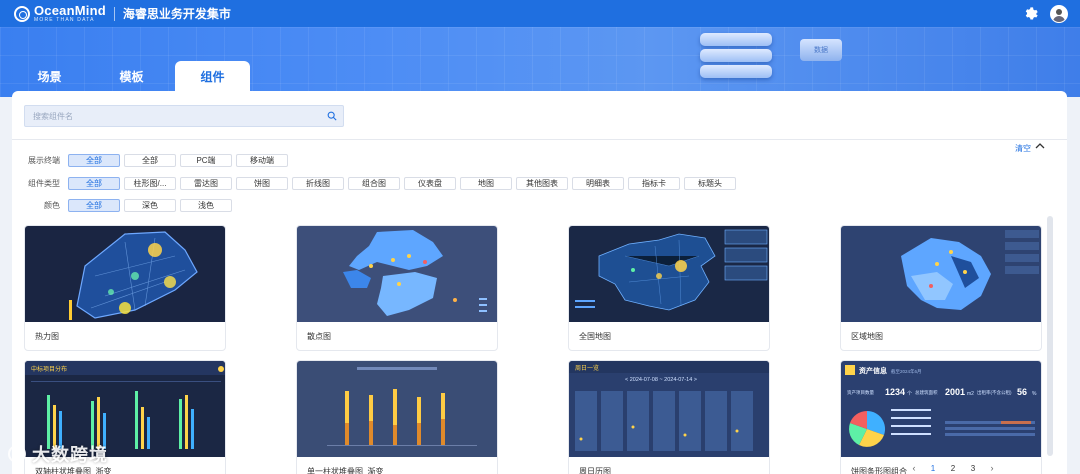 The height and width of the screenshot is (474, 1080). Describe the element at coordinates (49, 76) in the screenshot. I see `tab-scene: 场景` at that location.